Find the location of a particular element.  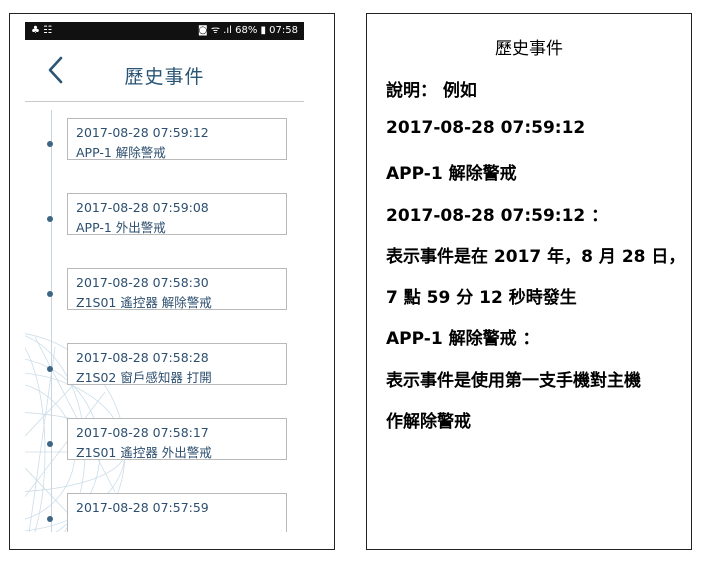

event-time: 2017-08-28 07:58:28 is located at coordinates (142, 357).